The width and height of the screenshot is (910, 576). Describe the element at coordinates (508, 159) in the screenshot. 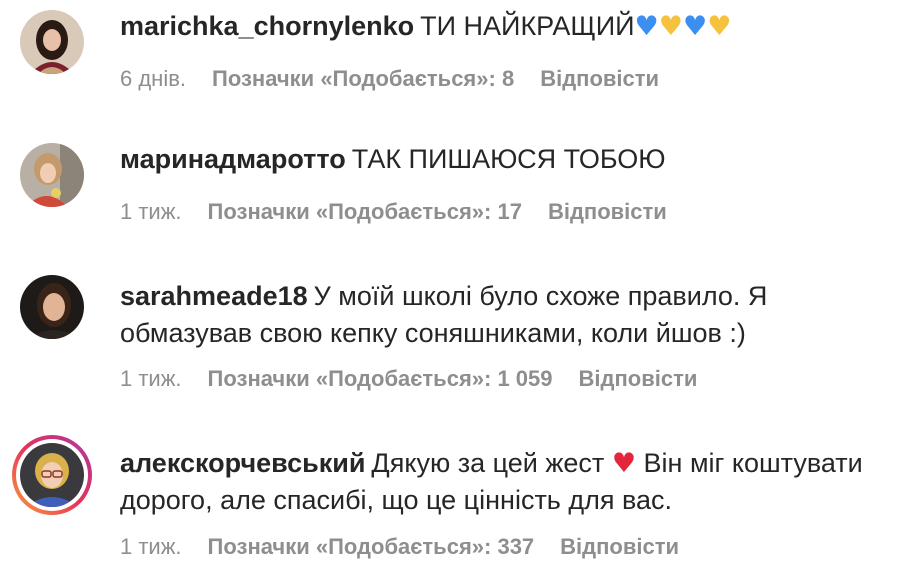

I see `comment-body: ТАК ПИШАЮСЯ ТОБОЮ` at that location.